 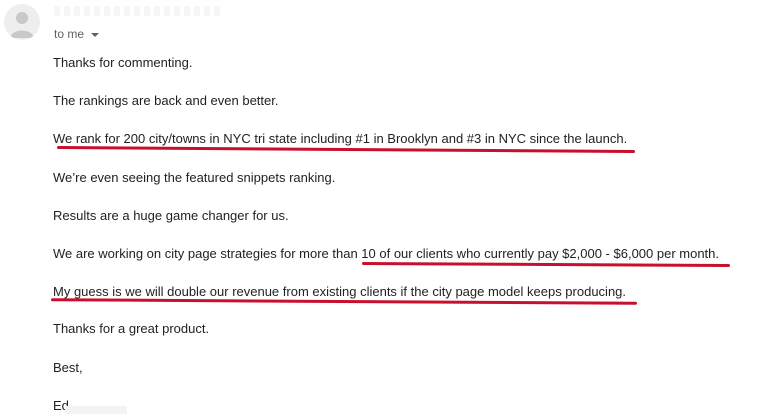 What do you see at coordinates (166, 100) in the screenshot?
I see `email-line-2: The rankings are back and even better.` at bounding box center [166, 100].